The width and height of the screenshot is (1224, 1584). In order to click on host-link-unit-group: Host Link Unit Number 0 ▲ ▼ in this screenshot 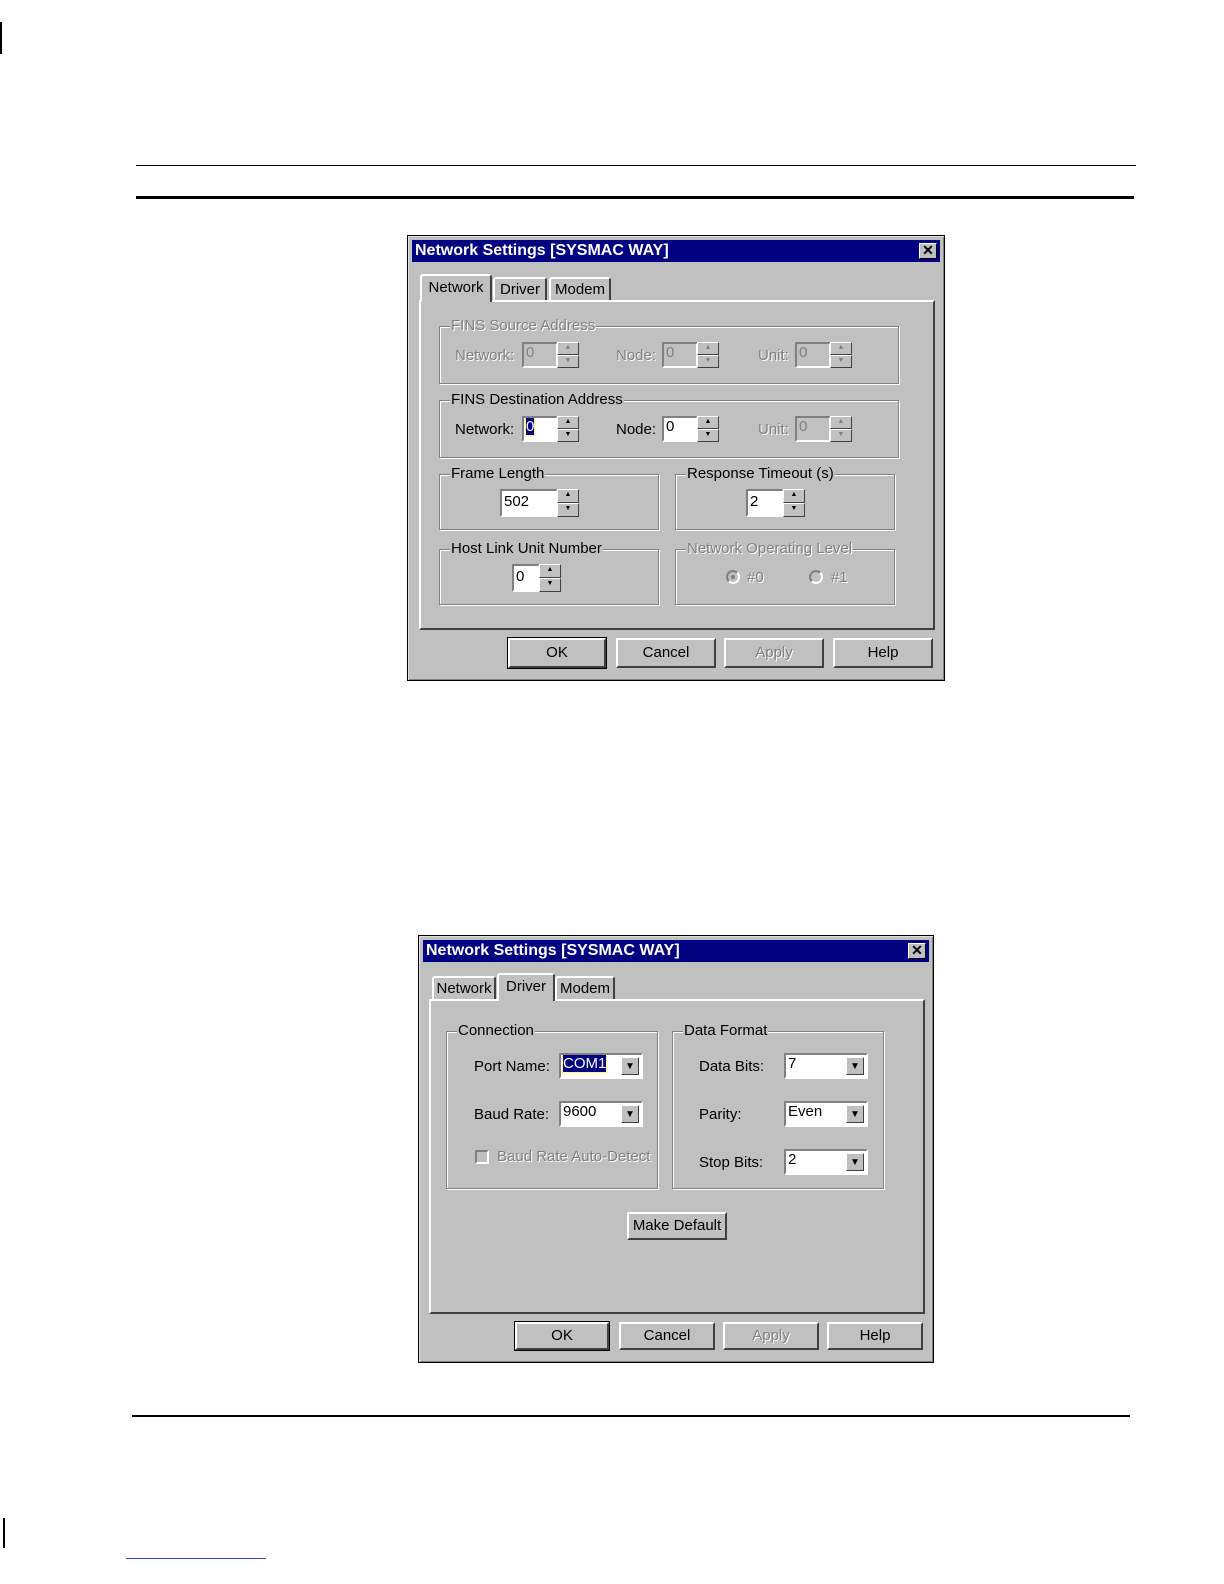, I will do `click(549, 572)`.